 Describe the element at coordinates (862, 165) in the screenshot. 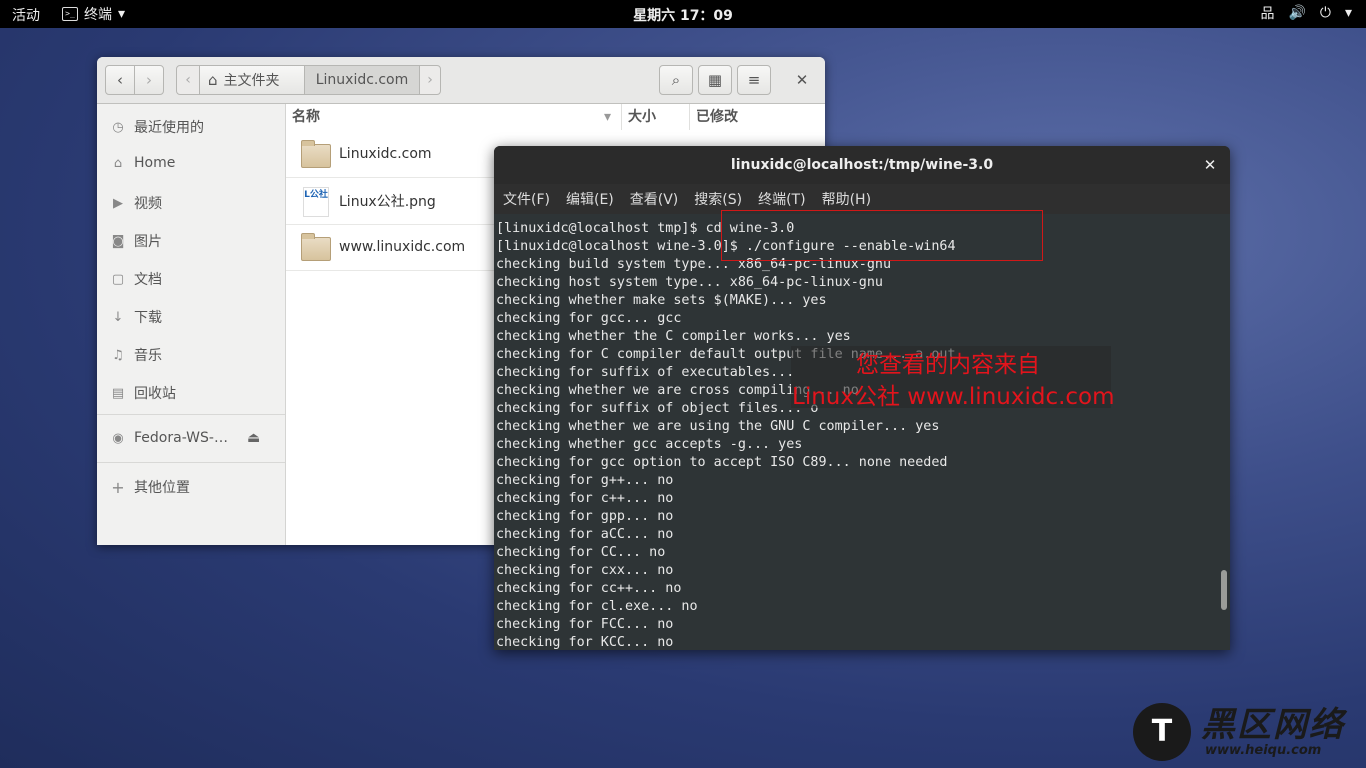

I see `terminal-title: linuxidc@localhost:/tmp/wine-3.0` at that location.